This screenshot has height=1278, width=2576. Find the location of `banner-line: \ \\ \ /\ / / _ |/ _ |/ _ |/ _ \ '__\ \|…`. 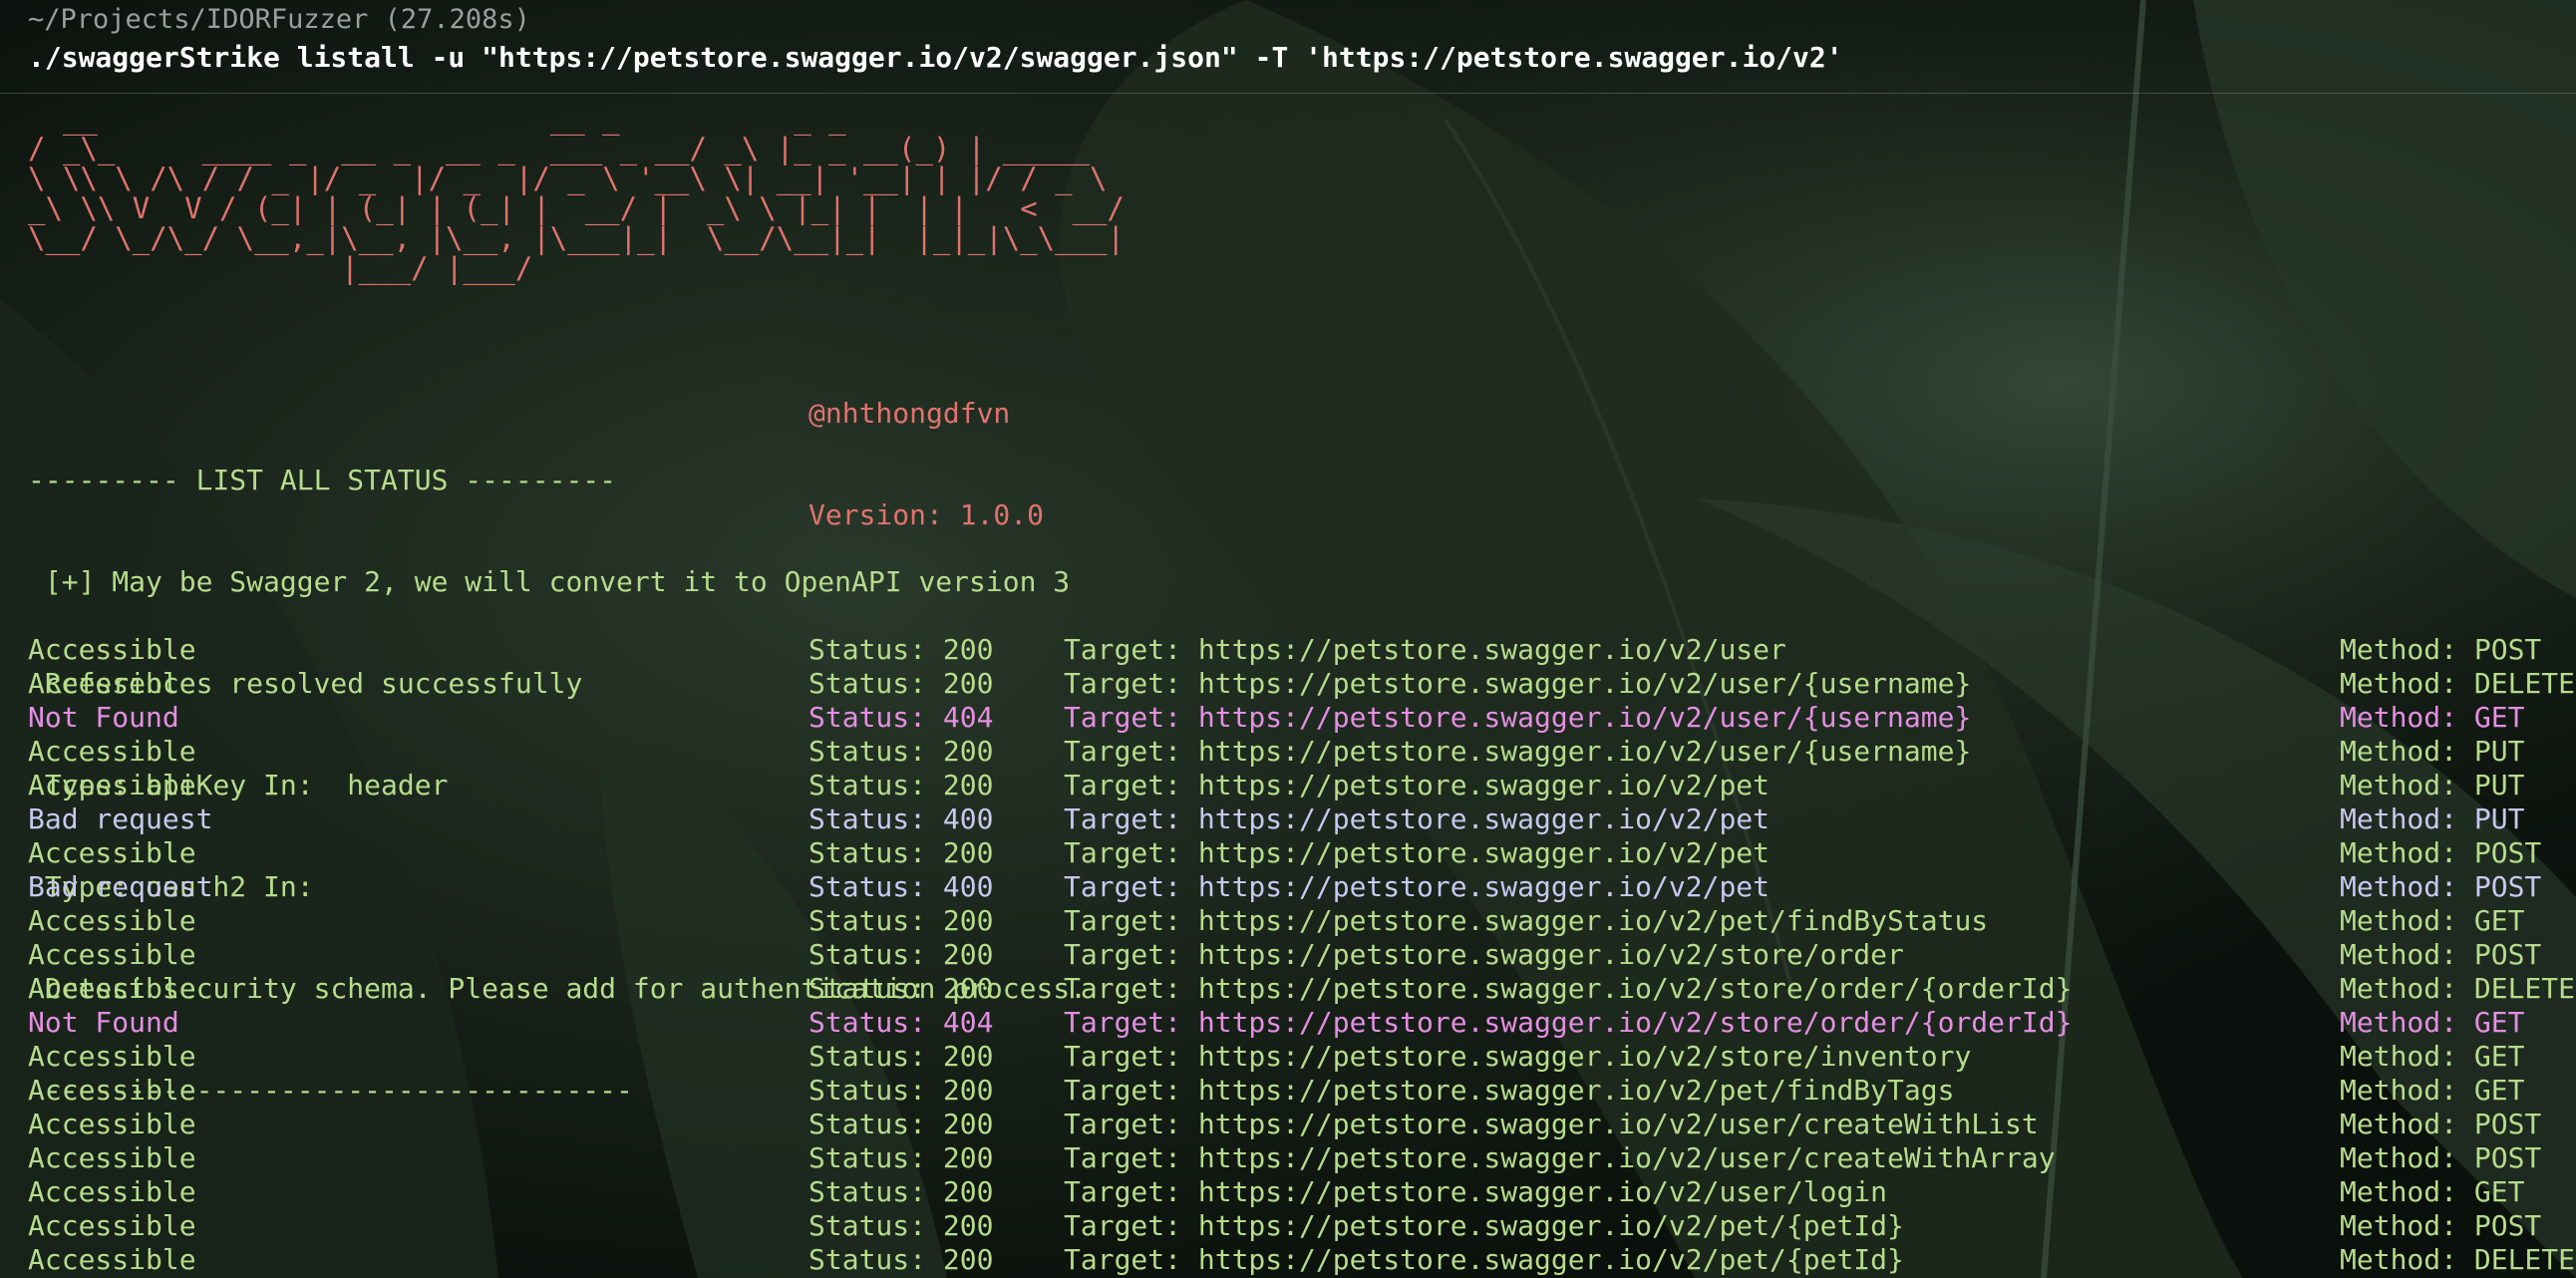

banner-line: \ \\ \ /\ / / _ |/ _ |/ _ |/ _ \ '__\ \|… is located at coordinates (568, 178).